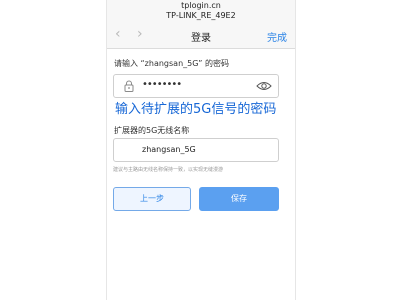 The image size is (400, 300). I want to click on url-domain: tplogin.cn, so click(201, 5).